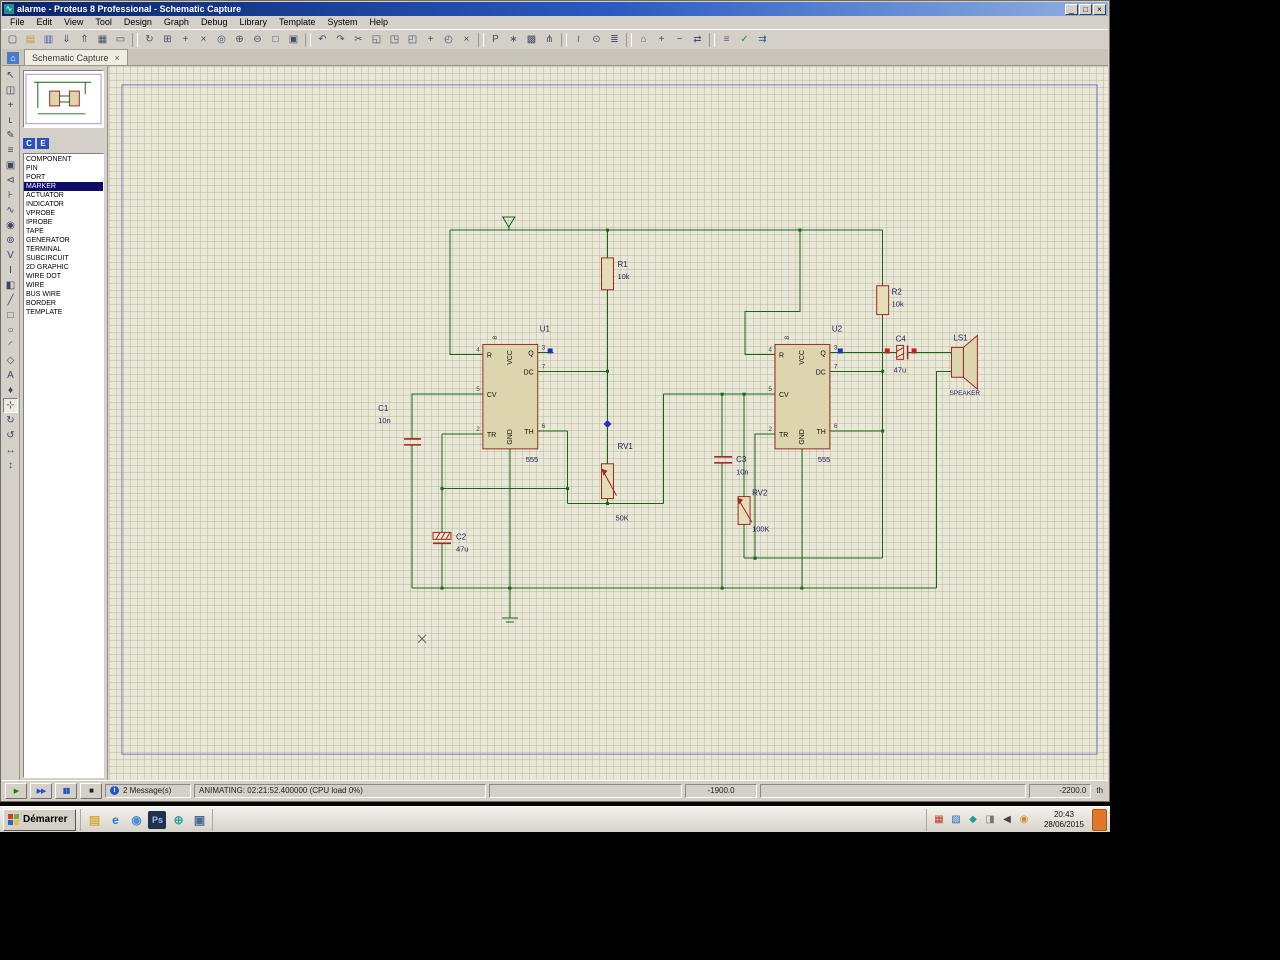 Image resolution: width=1280 pixels, height=960 pixels. What do you see at coordinates (939, 820) in the screenshot?
I see `tray-icon-1: ▦` at bounding box center [939, 820].